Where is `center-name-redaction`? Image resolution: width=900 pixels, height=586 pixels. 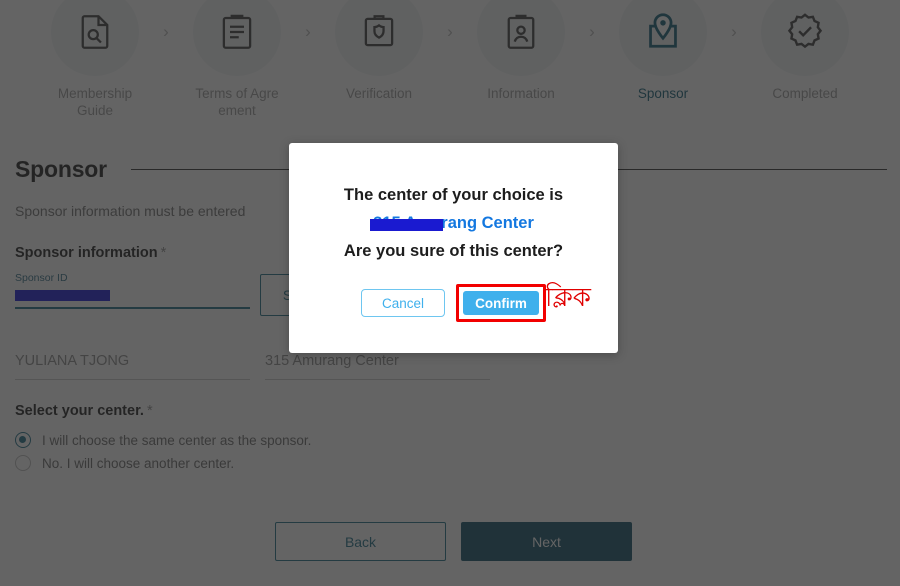
center-name-redaction is located at coordinates (407, 225).